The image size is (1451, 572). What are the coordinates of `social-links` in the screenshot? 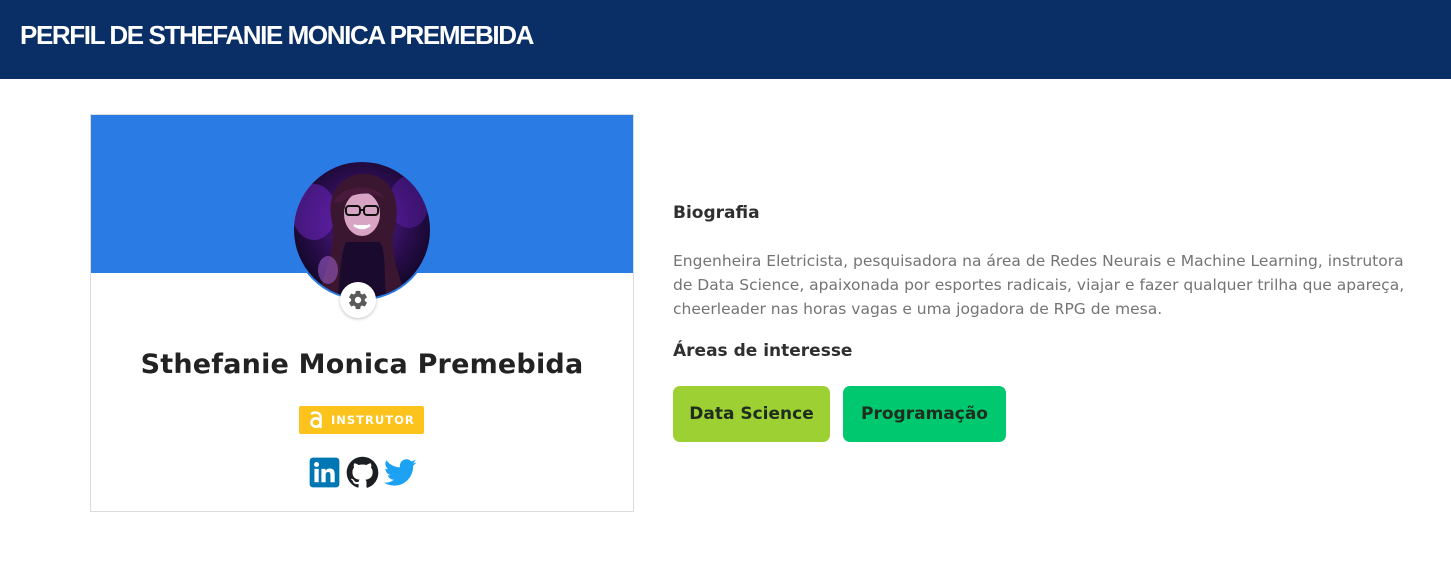 It's located at (362, 472).